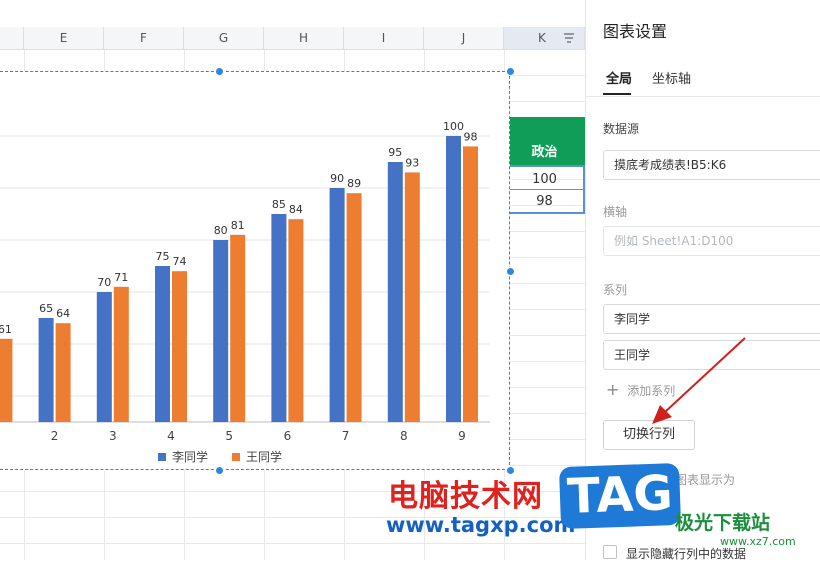  I want to click on add-series-label: 添加系列, so click(651, 391).